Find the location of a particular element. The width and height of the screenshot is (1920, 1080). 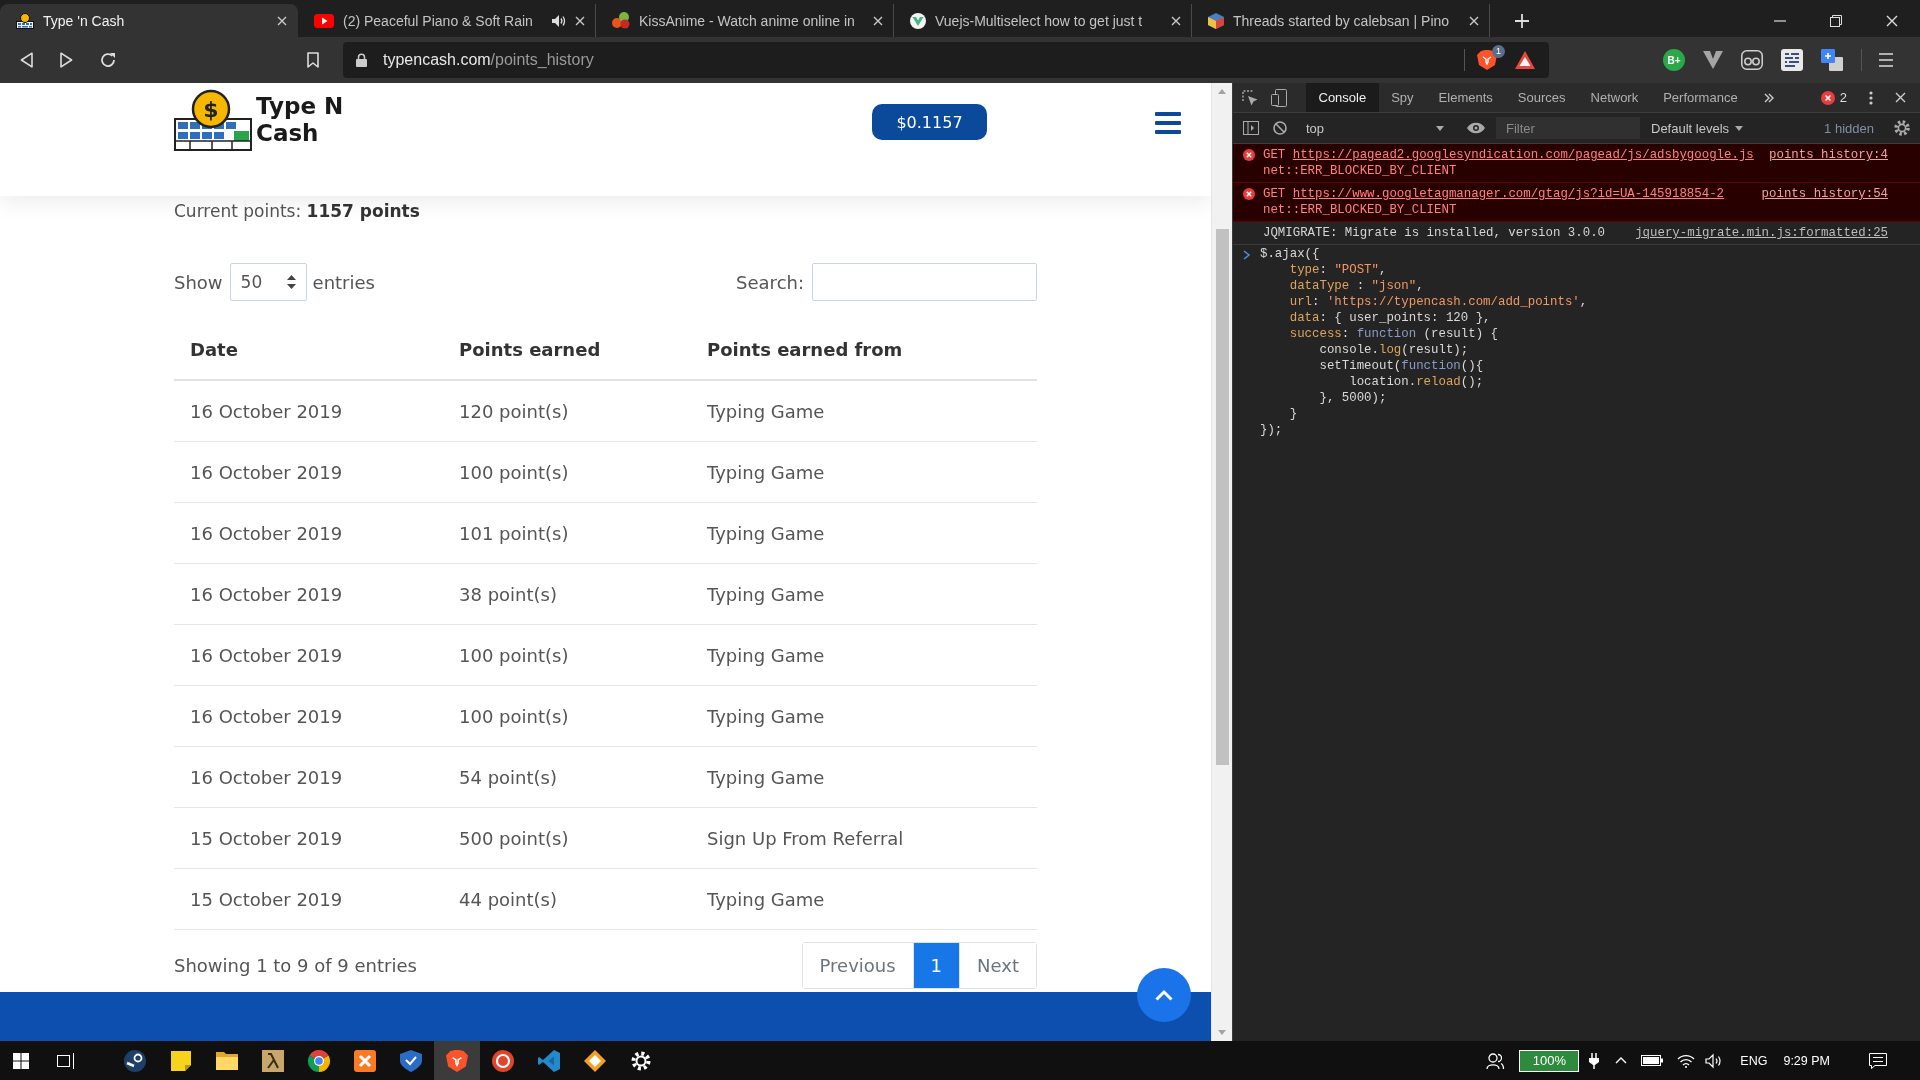

translate-icon is located at coordinates (1832, 60).